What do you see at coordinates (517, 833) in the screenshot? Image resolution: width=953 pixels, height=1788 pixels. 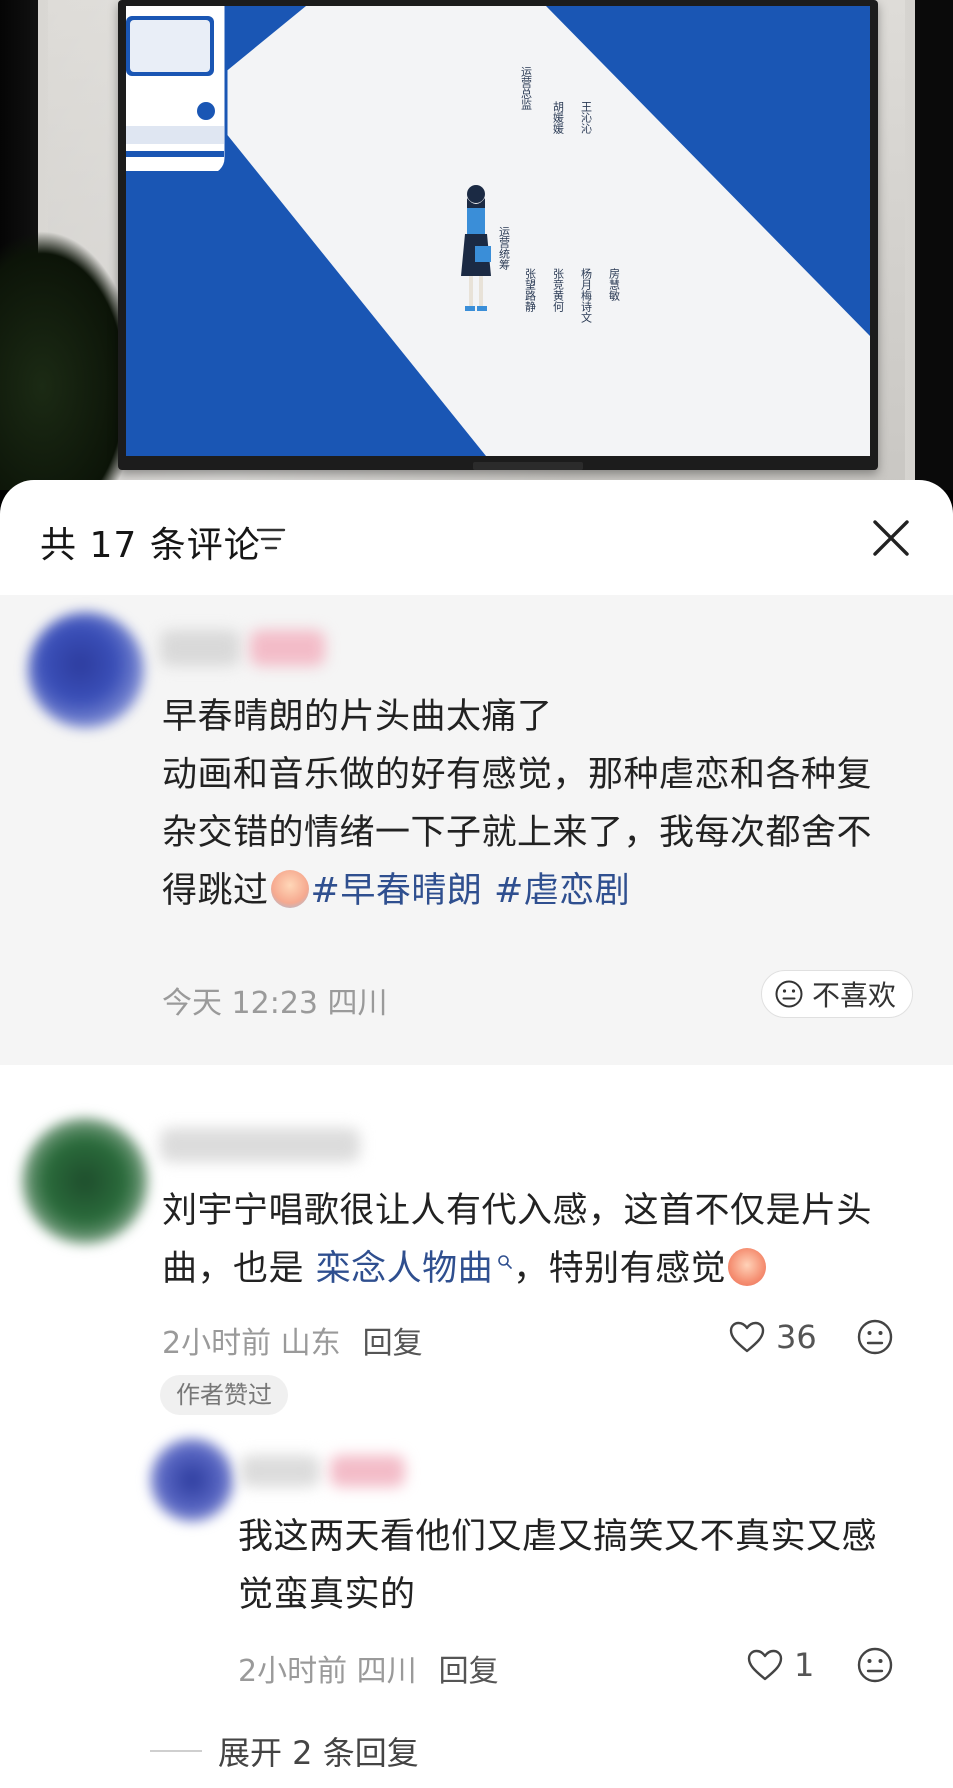 I see `pinned-line-3: 杂交错的情绪一下子就上来了，我每次都舍不` at bounding box center [517, 833].